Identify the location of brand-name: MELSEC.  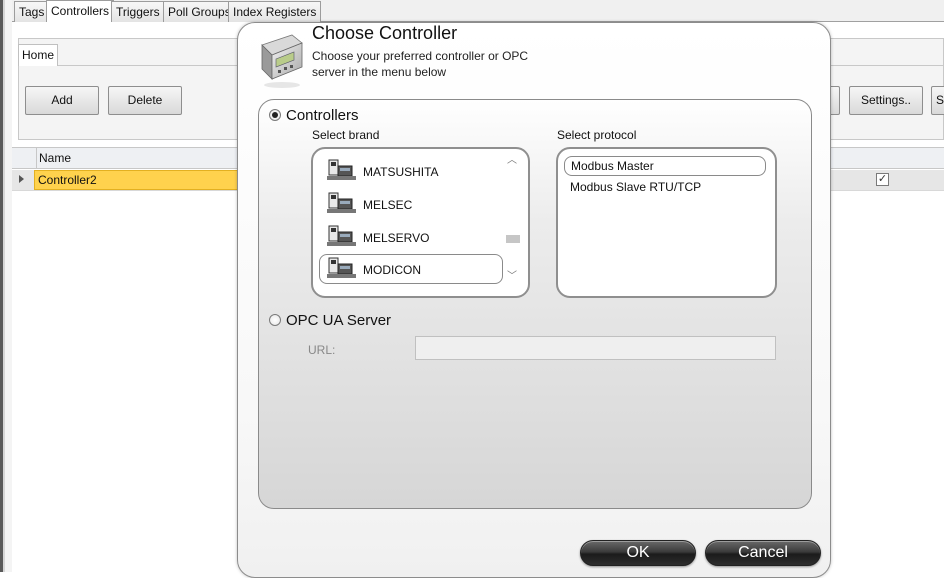
(388, 205).